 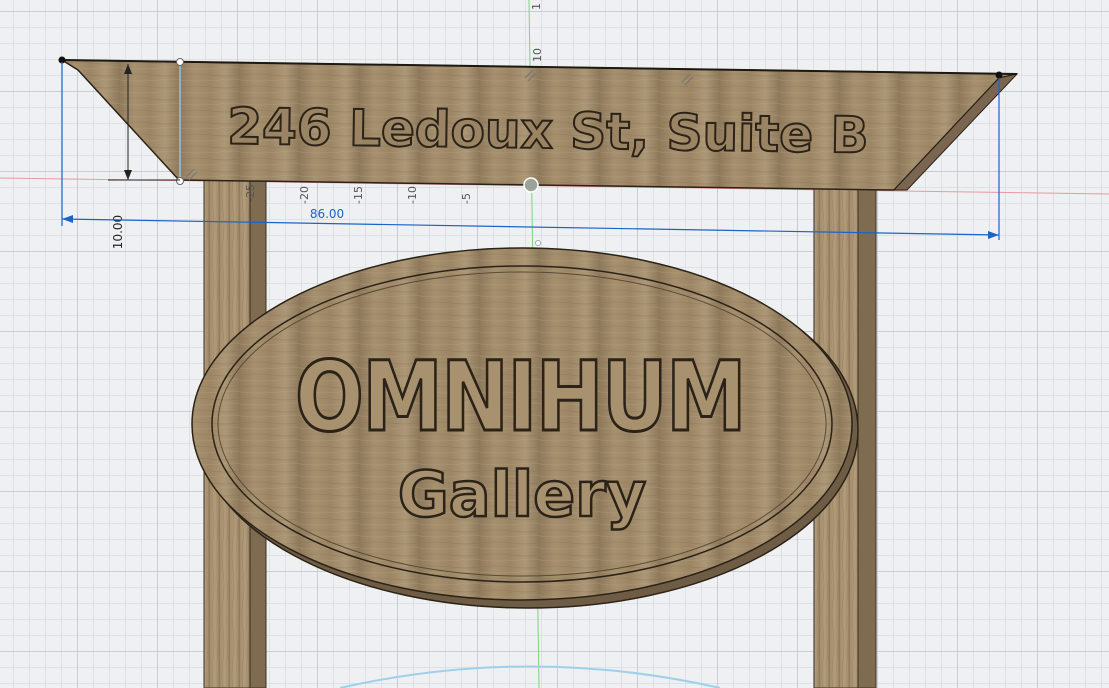 I want to click on address-text: 246 Ledoux St, Suite B, so click(x=548, y=131).